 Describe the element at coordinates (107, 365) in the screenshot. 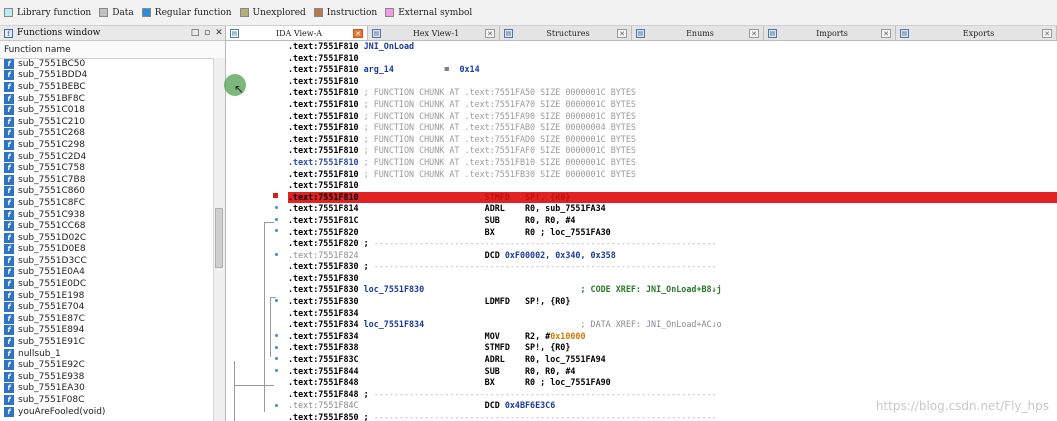

I see `function-list-item: f sub_7551E92C` at that location.